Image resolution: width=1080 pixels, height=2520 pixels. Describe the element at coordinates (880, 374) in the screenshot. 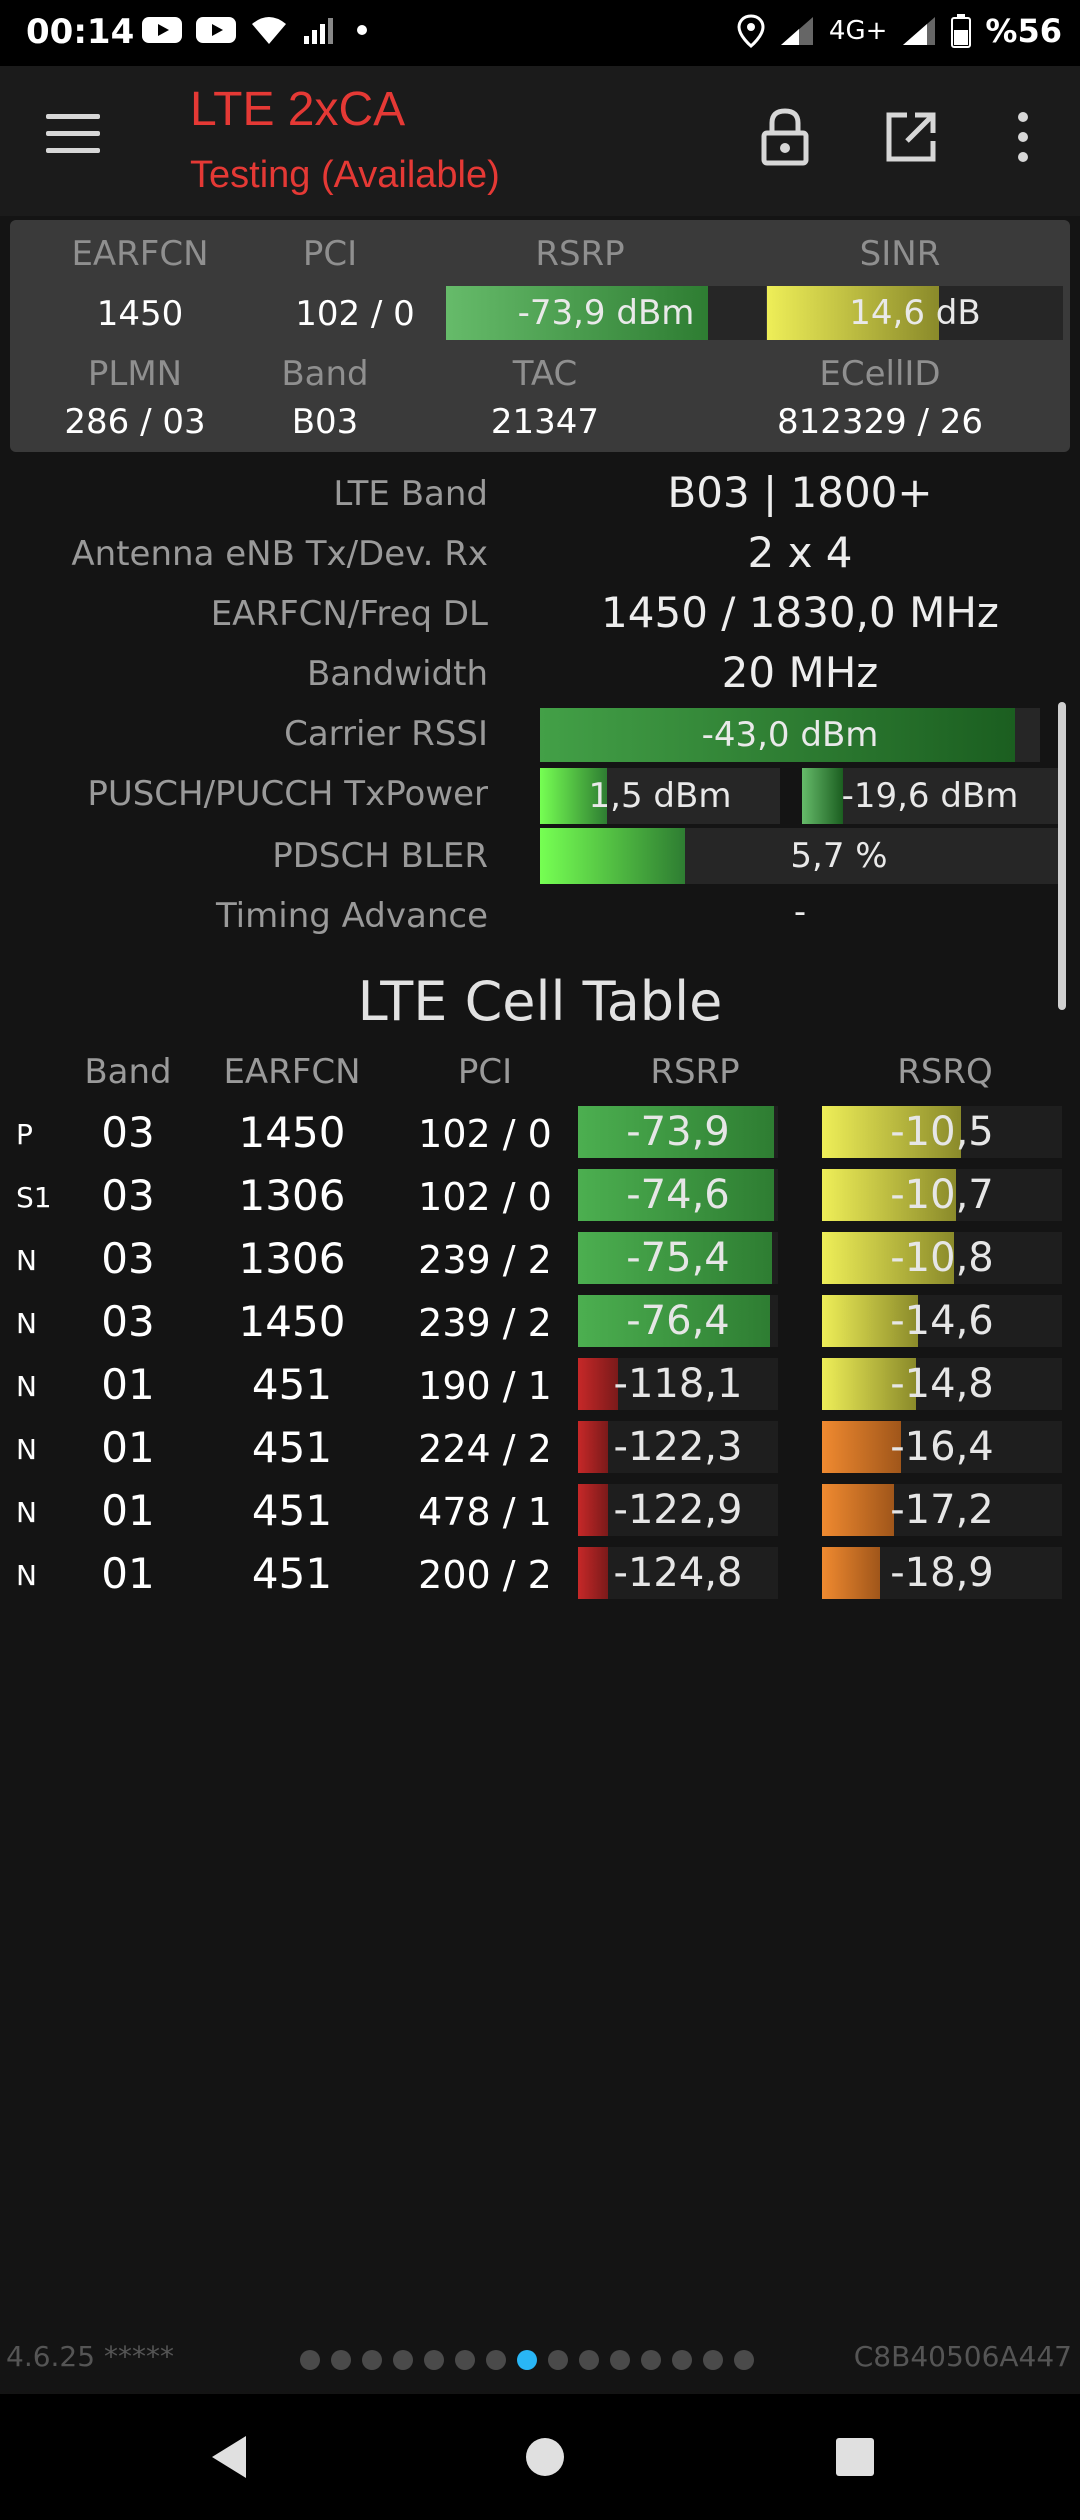

I see `ecellid-label: ECellID` at that location.